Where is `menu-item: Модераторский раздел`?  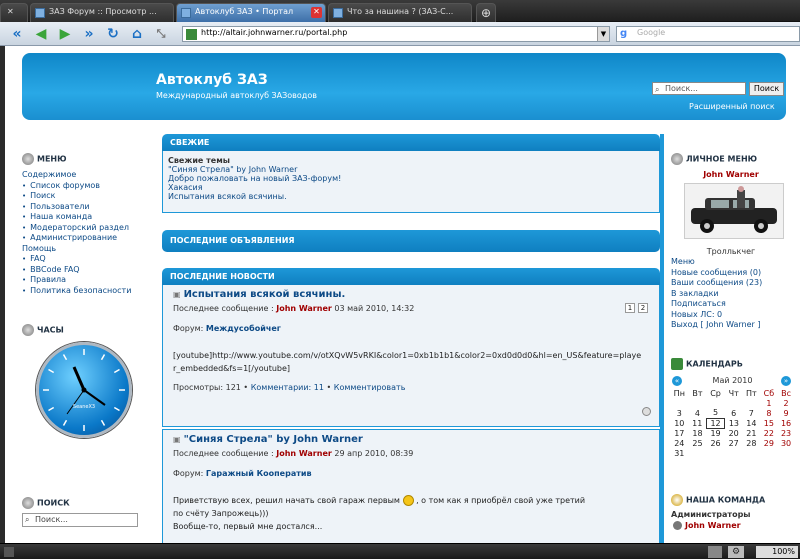 menu-item: Модераторский раздел is located at coordinates (76, 228).